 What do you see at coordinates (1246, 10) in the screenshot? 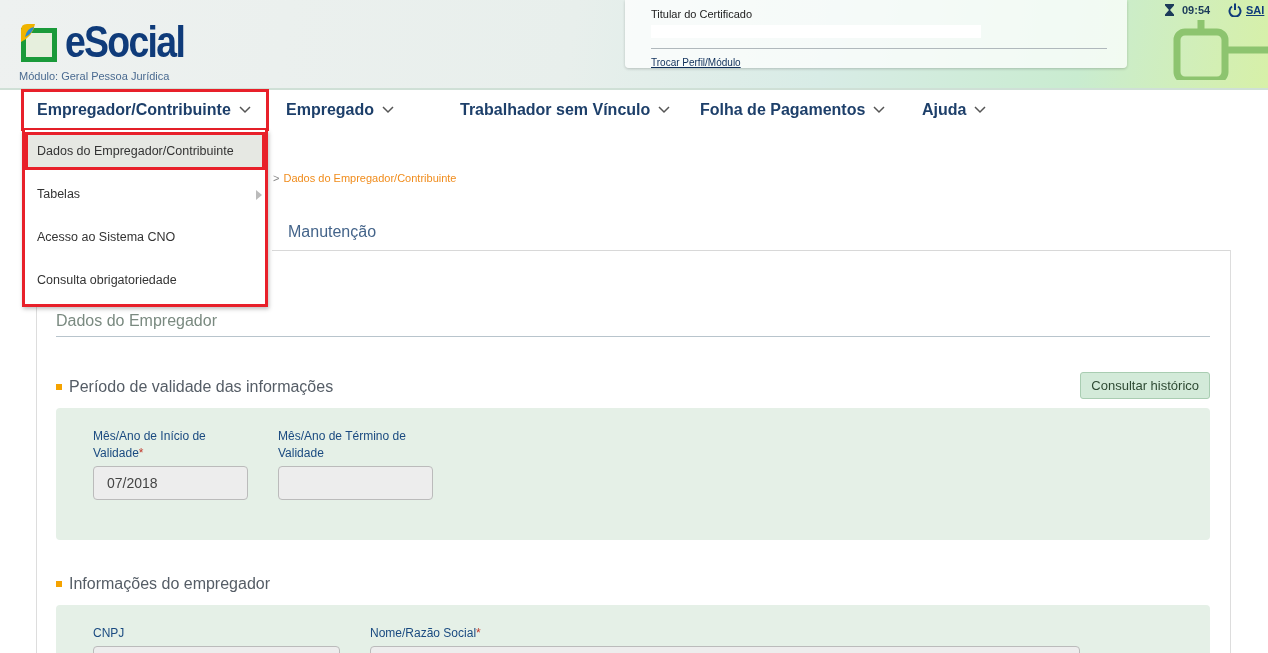
I see `logout-link: SAI` at bounding box center [1246, 10].